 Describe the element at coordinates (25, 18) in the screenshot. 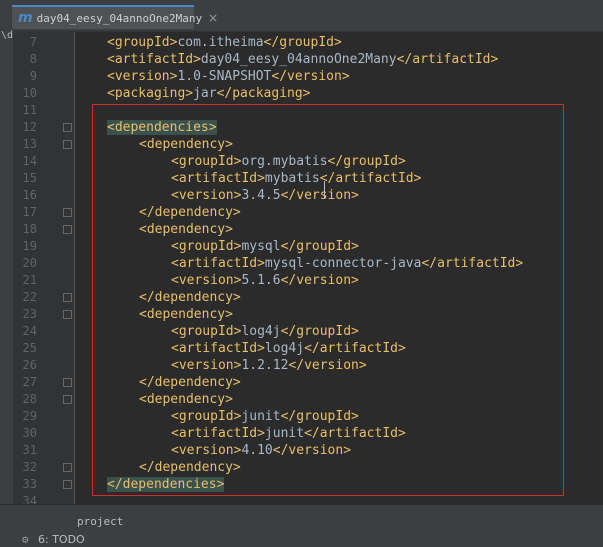

I see `maven-icon: m` at that location.